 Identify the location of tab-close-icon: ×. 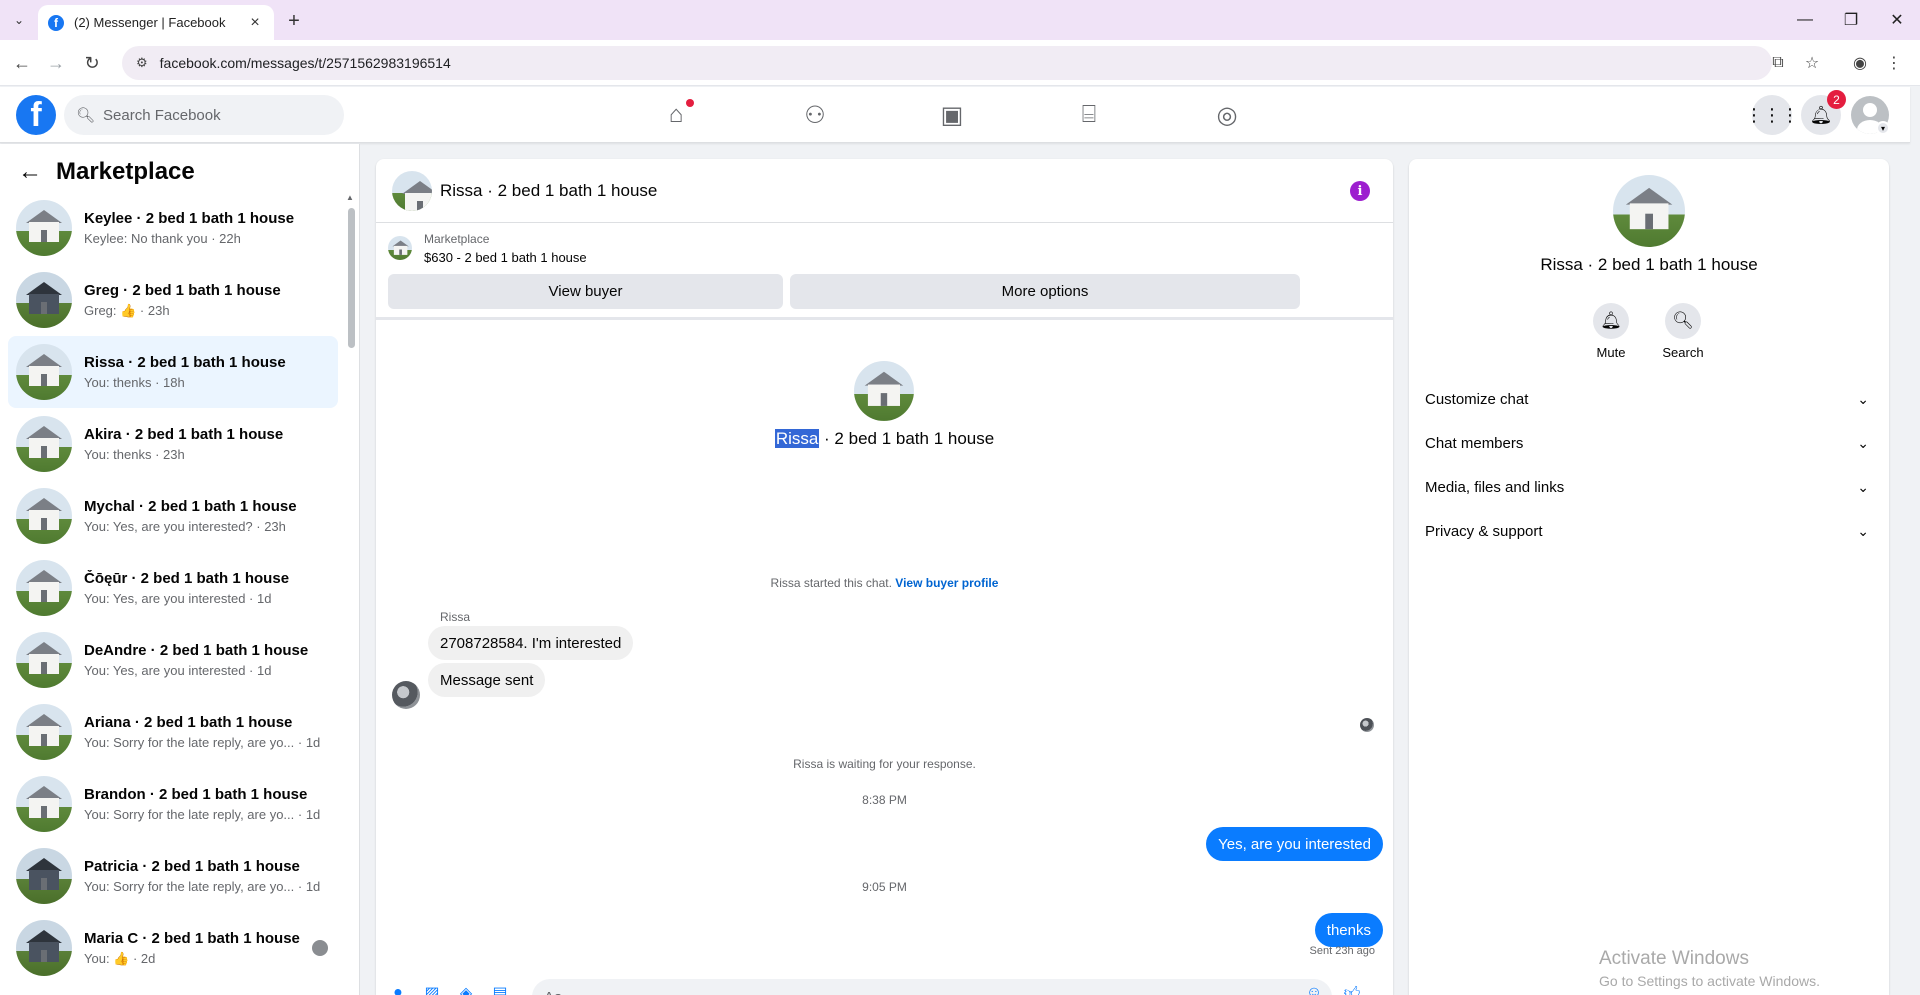
(255, 23).